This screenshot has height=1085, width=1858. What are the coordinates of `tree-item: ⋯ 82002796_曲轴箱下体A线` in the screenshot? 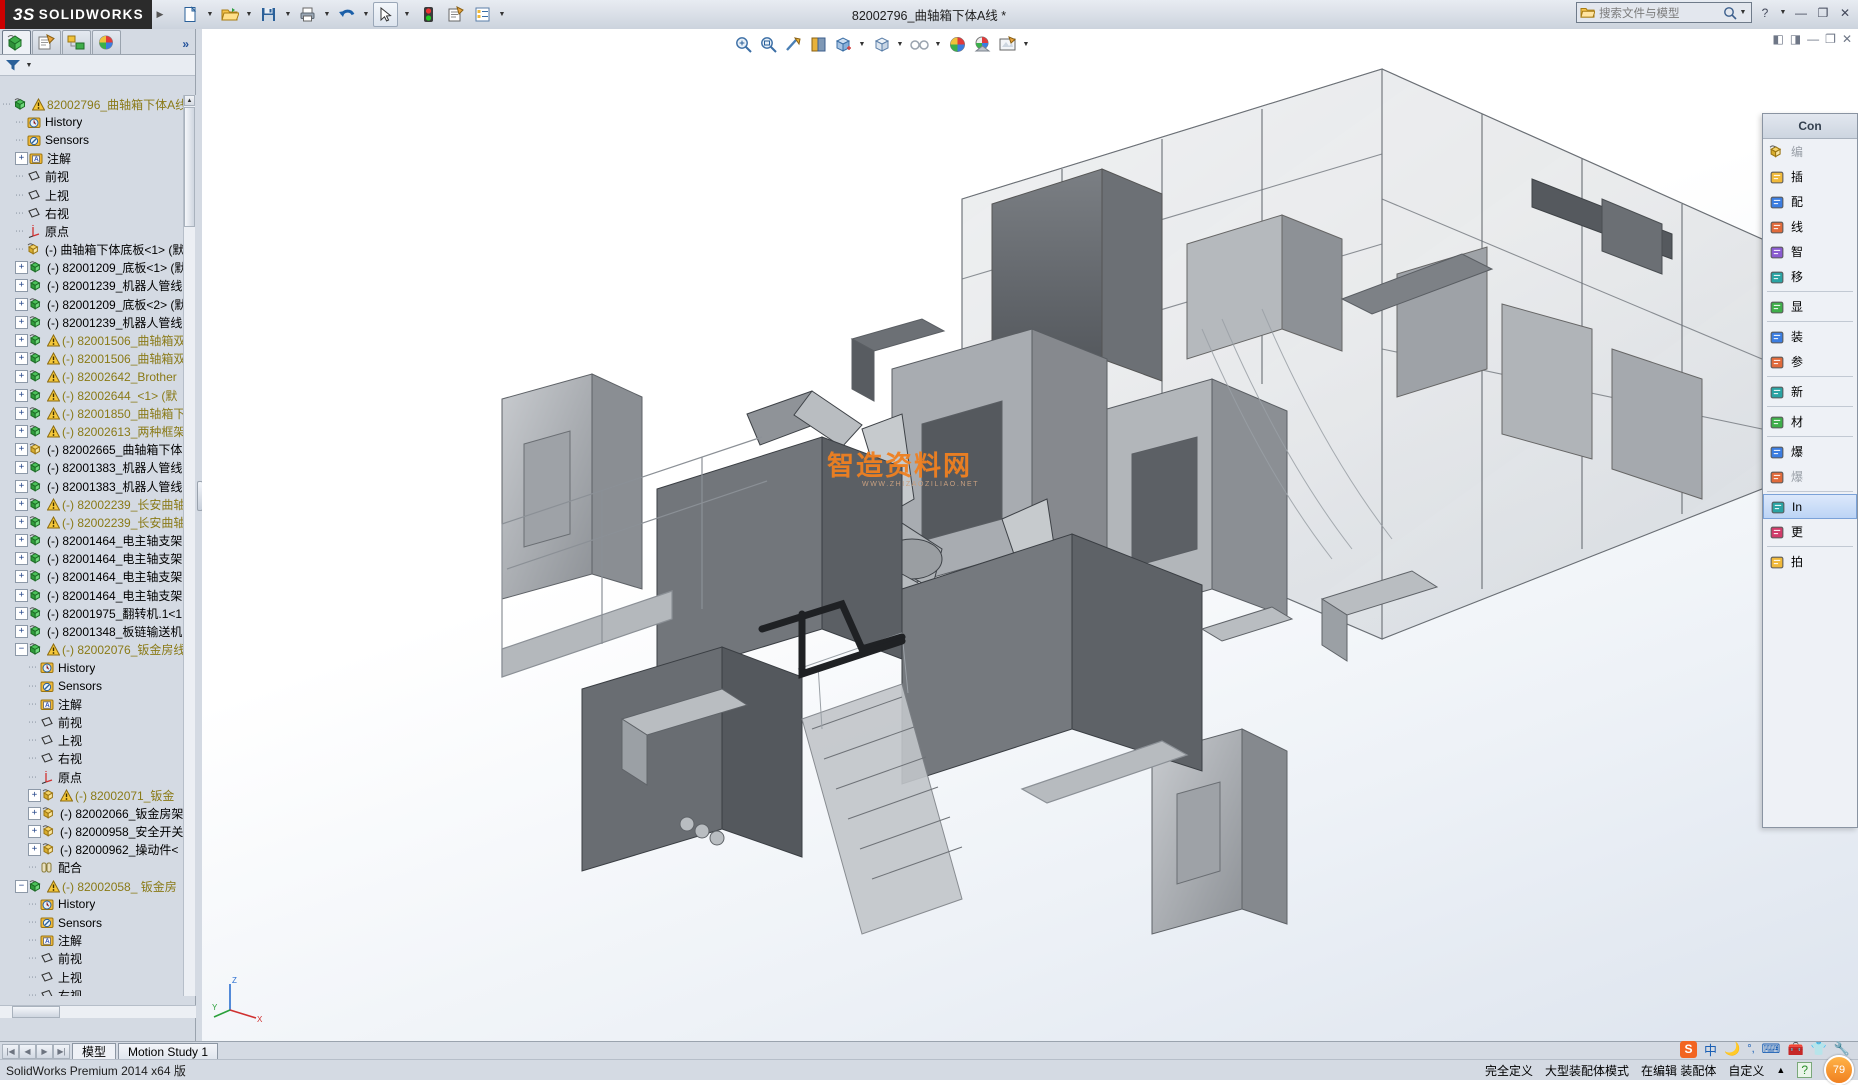 It's located at (98, 104).